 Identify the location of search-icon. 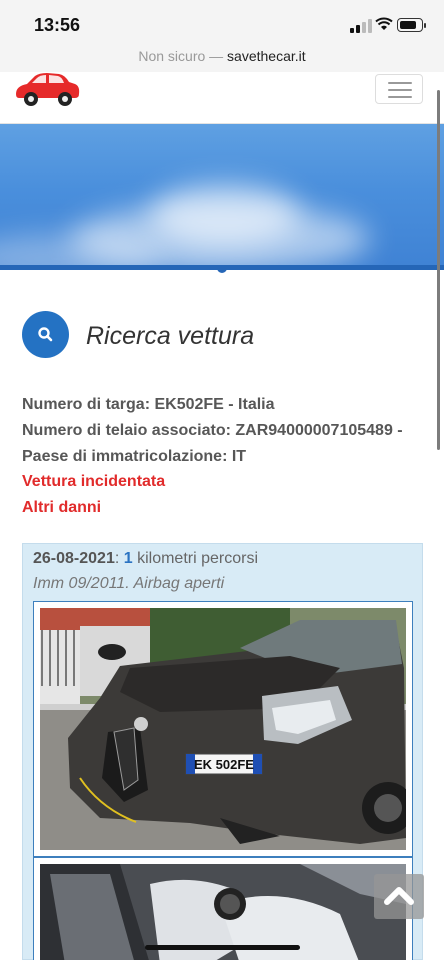
(45, 334).